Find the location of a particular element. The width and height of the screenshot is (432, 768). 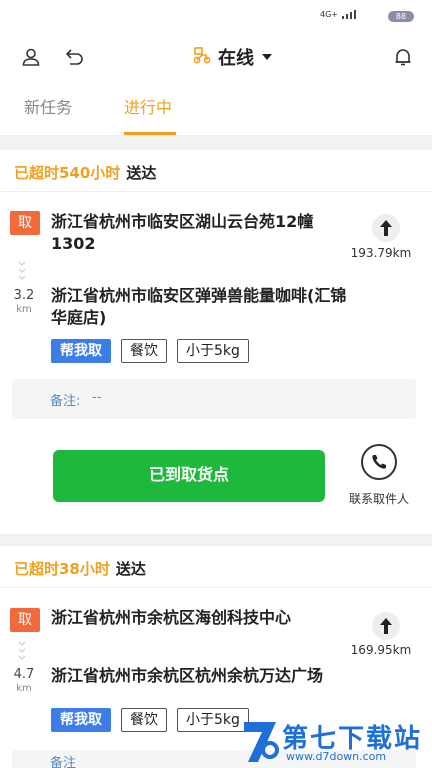

online-status-selector: 在线 is located at coordinates (232, 57).